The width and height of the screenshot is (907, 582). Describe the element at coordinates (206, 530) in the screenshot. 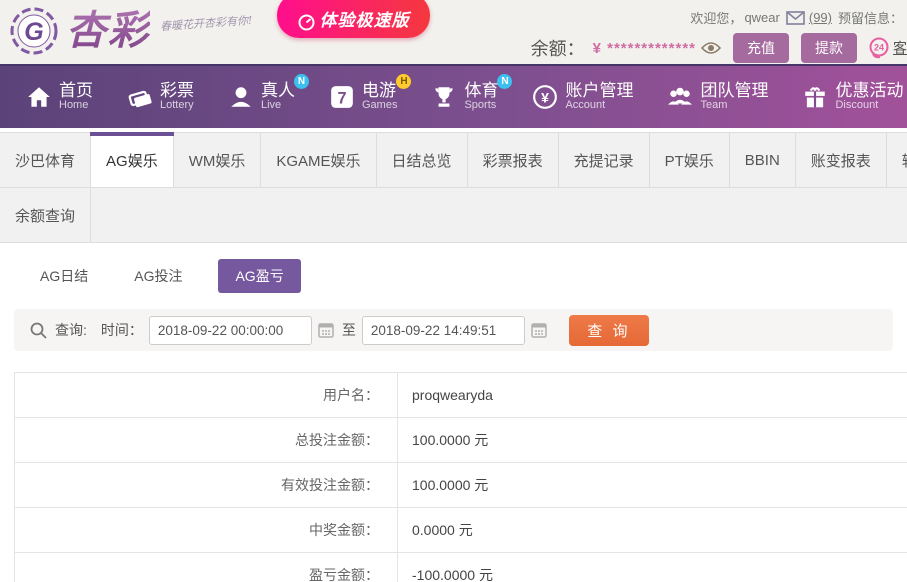

I see `row-label: 中奖金额：` at that location.